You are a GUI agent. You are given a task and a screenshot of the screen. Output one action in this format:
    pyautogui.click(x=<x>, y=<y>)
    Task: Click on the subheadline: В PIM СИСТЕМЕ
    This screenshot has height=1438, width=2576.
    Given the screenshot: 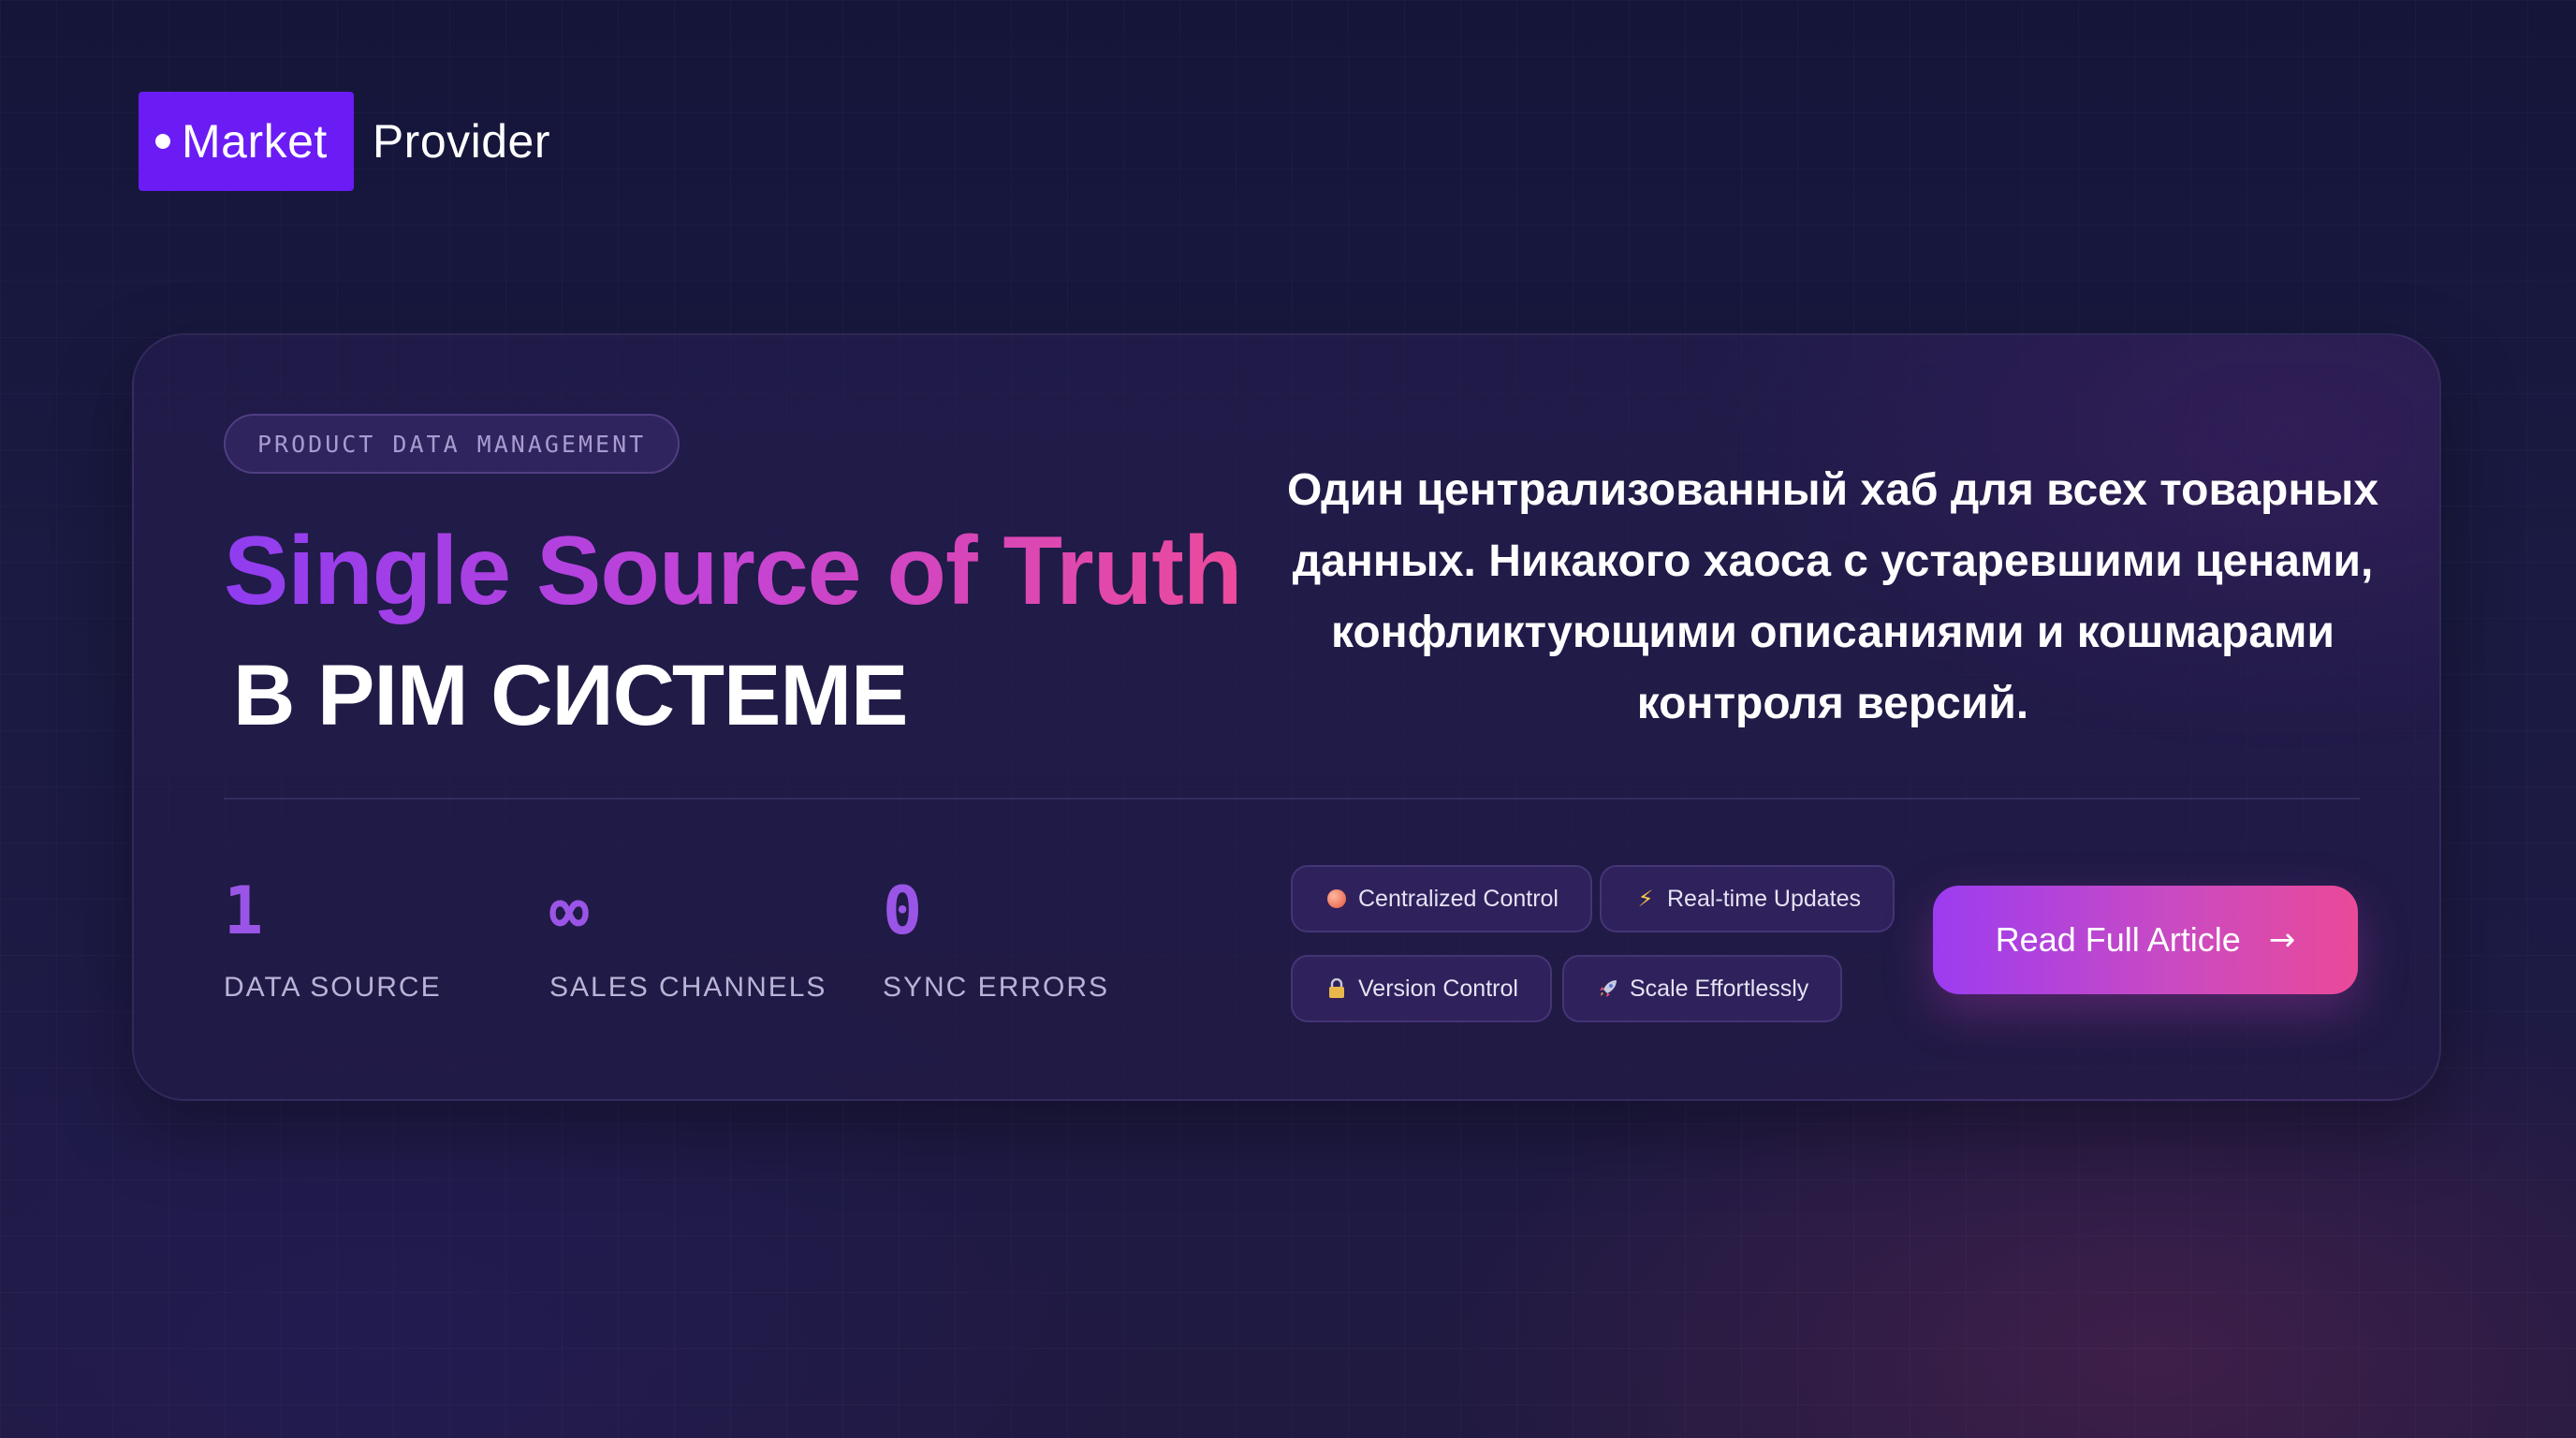 What is the action you would take?
    pyautogui.click(x=570, y=695)
    